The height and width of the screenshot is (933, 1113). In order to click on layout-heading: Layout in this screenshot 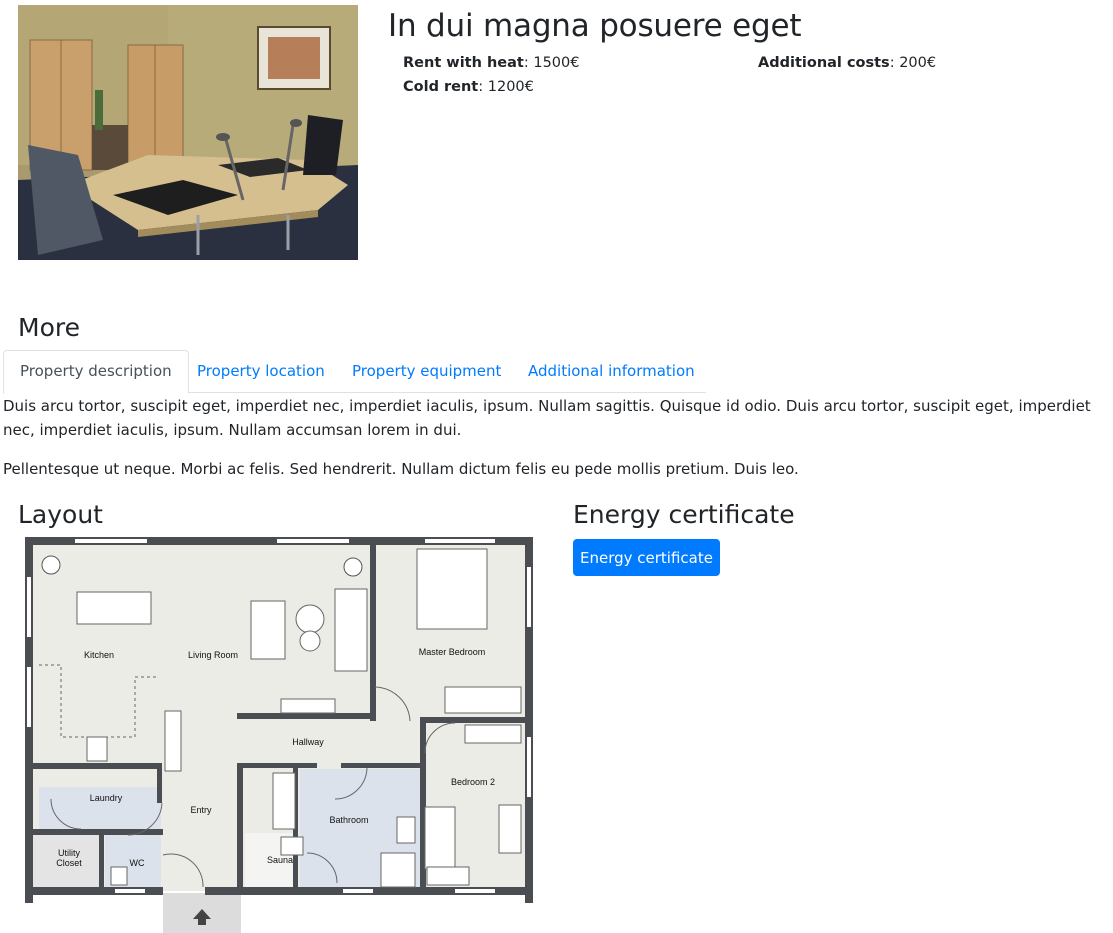, I will do `click(60, 514)`.